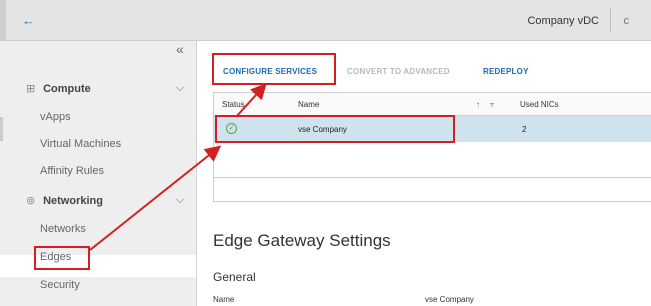 The width and height of the screenshot is (651, 306). What do you see at coordinates (98, 266) in the screenshot?
I see `selected-item-highlight` at bounding box center [98, 266].